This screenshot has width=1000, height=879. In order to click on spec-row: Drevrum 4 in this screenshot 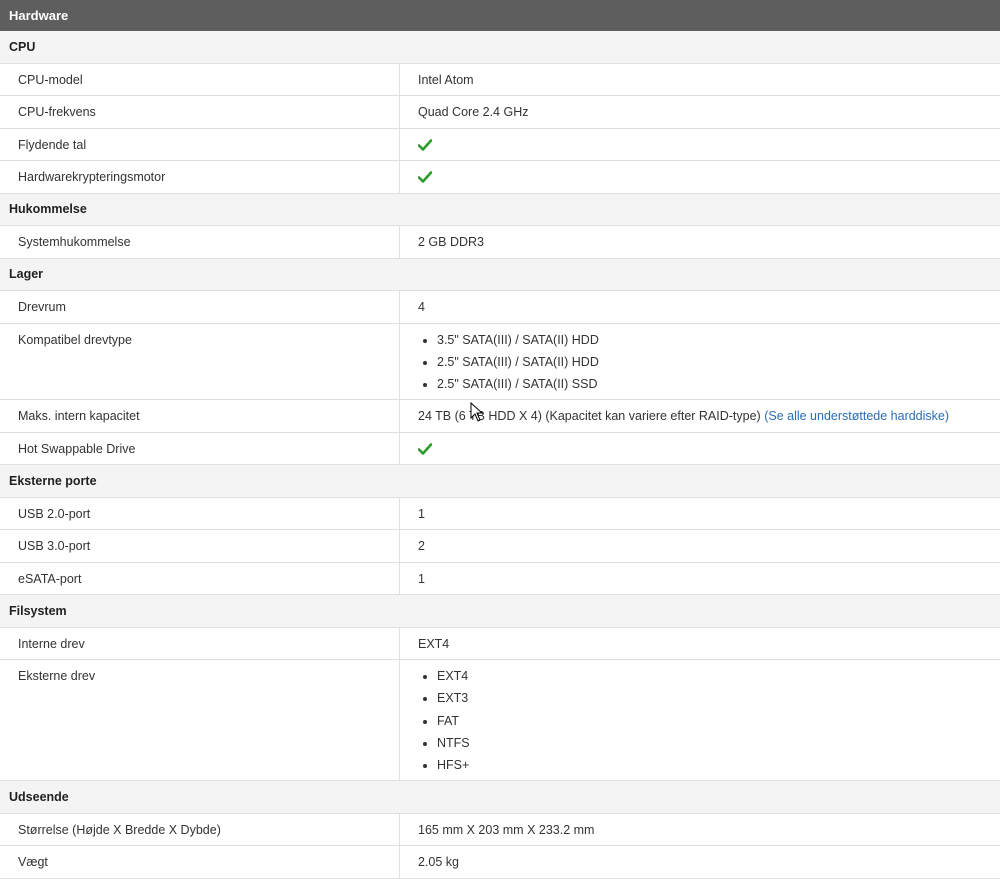, I will do `click(500, 307)`.